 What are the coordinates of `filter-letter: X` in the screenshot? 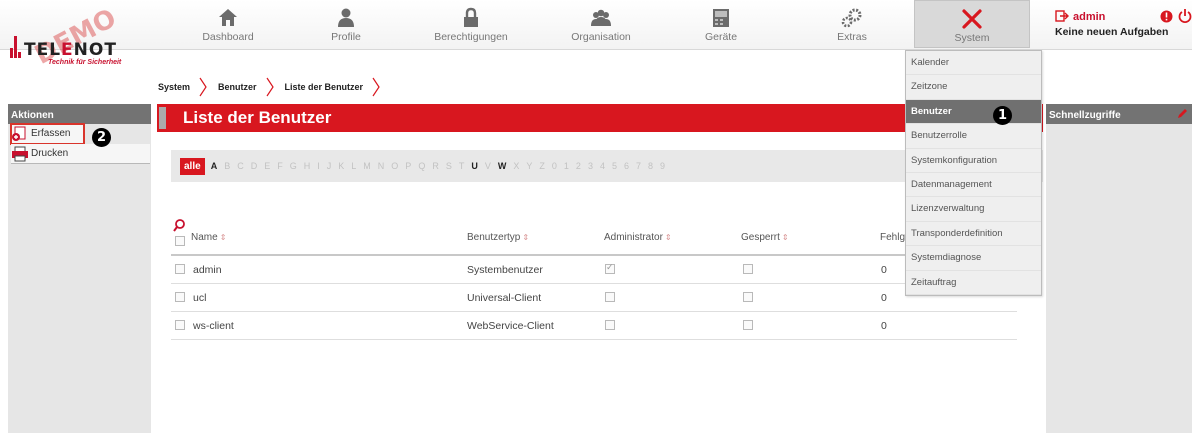 It's located at (516, 166).